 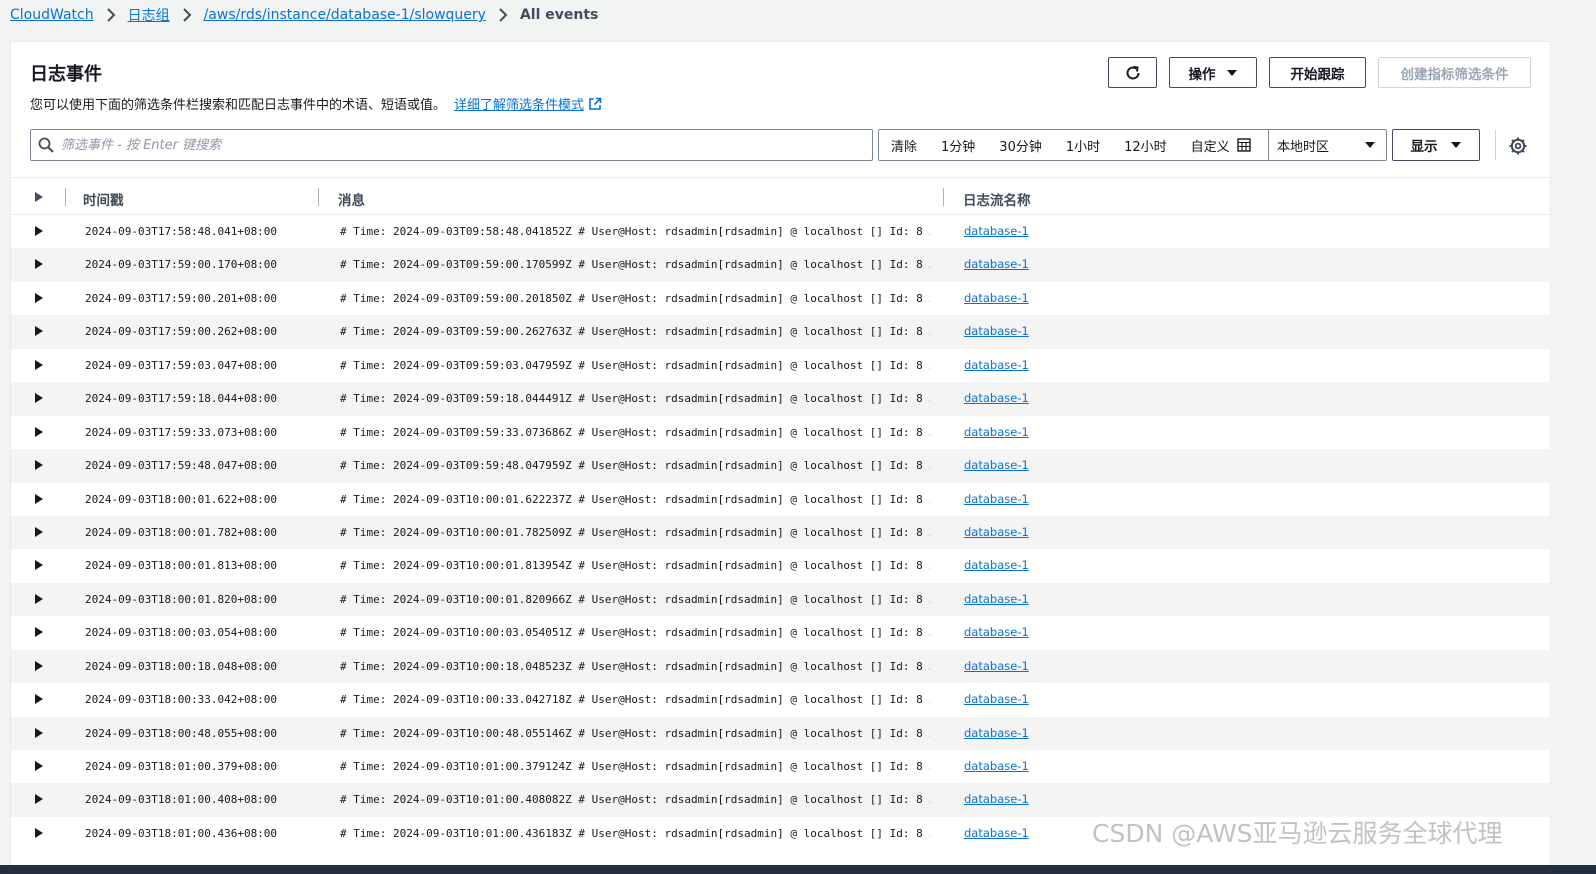 I want to click on table-row: 2024-09-03T17:59:48.047+08:00 # Time, so click(x=781, y=466).